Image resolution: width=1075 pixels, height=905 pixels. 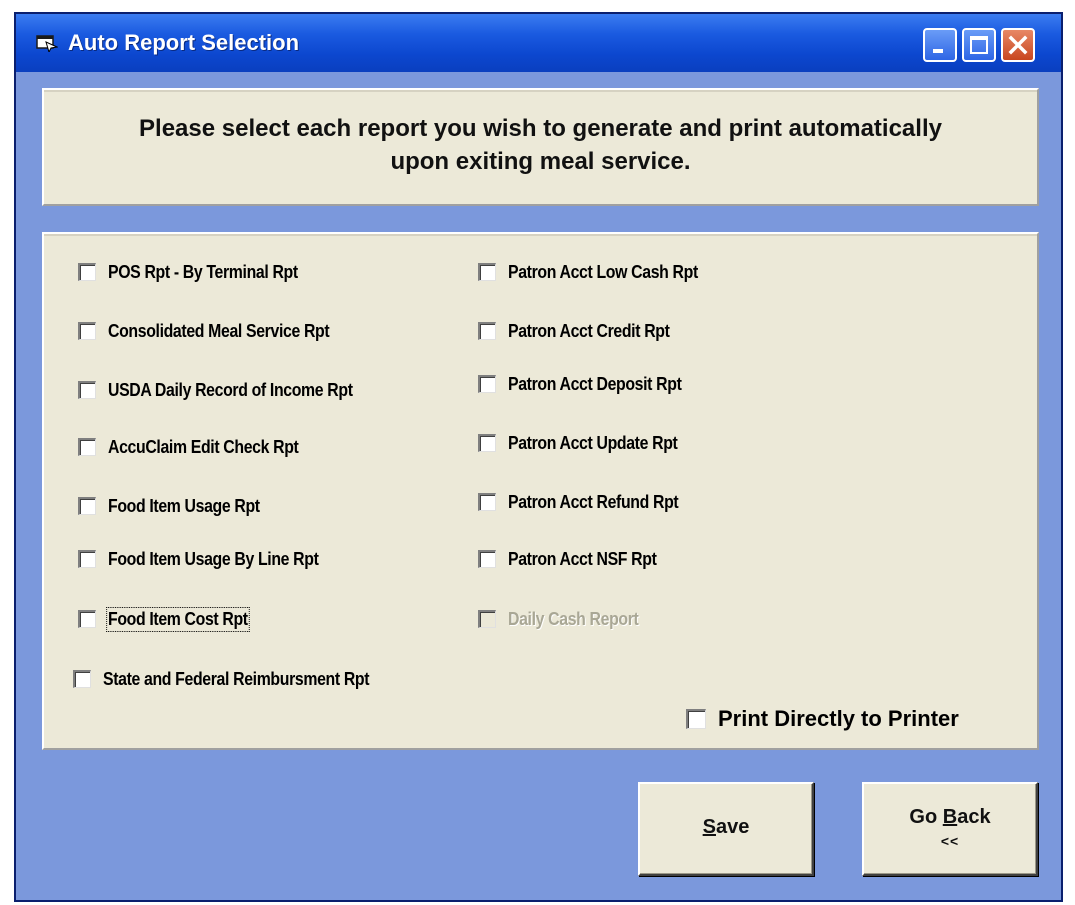 What do you see at coordinates (47, 44) in the screenshot?
I see `app-icon` at bounding box center [47, 44].